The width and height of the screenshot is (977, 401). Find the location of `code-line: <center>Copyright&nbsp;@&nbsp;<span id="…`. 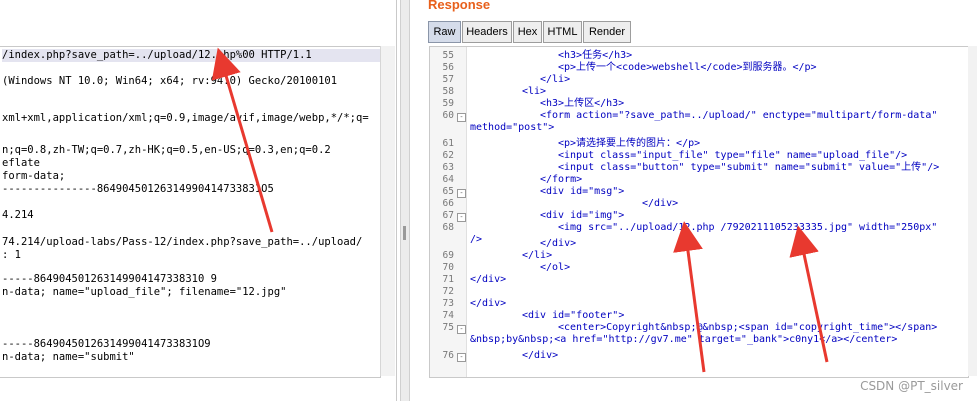

code-line: <center>Copyright&nbsp;@&nbsp;<span id="… is located at coordinates (748, 327).